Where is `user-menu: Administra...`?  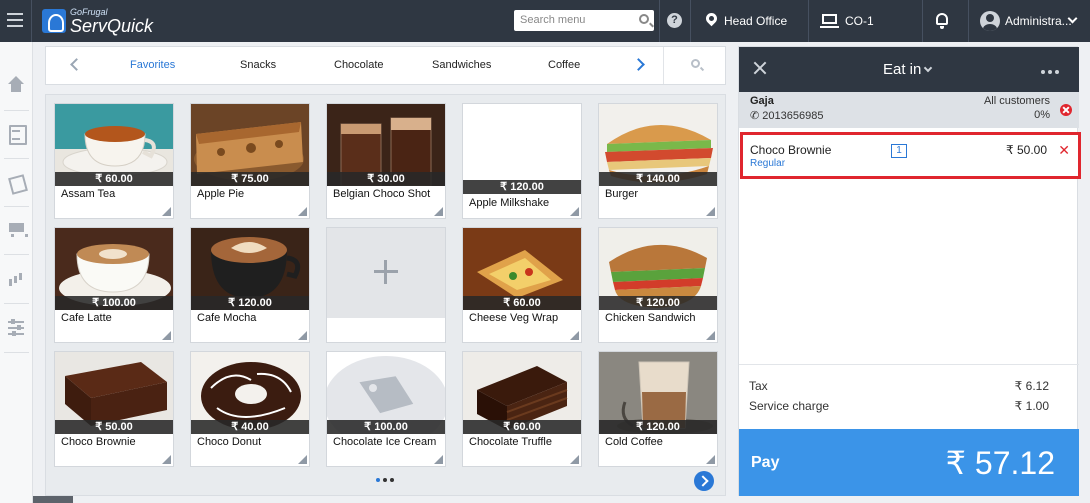
user-menu: Administra... is located at coordinates (1038, 21).